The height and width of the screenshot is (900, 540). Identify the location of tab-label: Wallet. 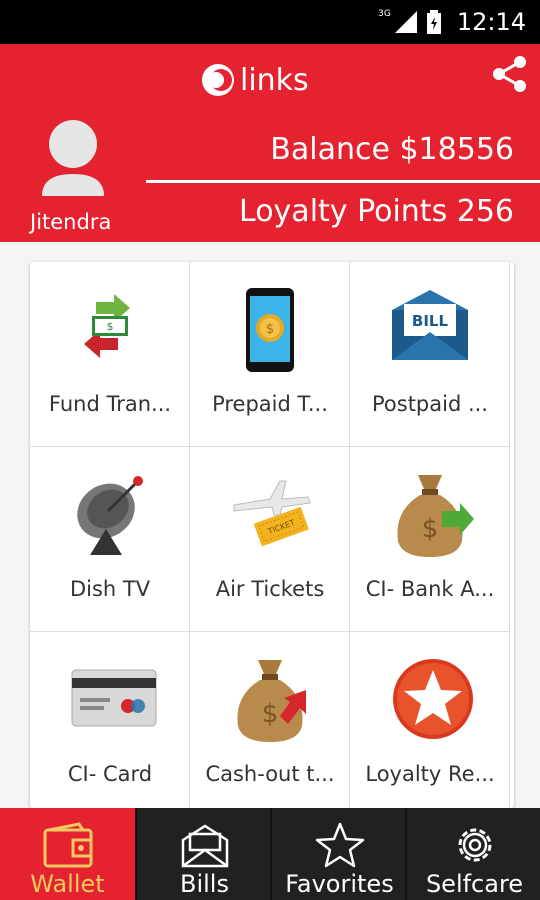
(67, 884).